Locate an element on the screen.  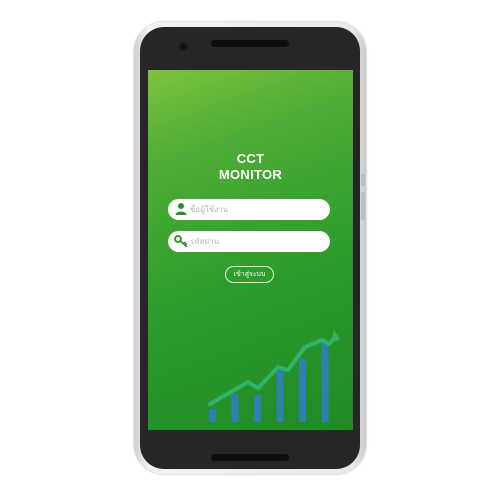
camera-icon is located at coordinates (183, 46).